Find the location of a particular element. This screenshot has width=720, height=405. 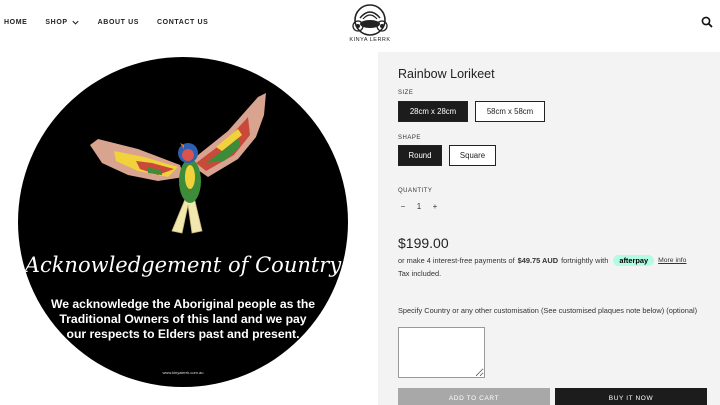

shape-label: SHAPE is located at coordinates (409, 138).